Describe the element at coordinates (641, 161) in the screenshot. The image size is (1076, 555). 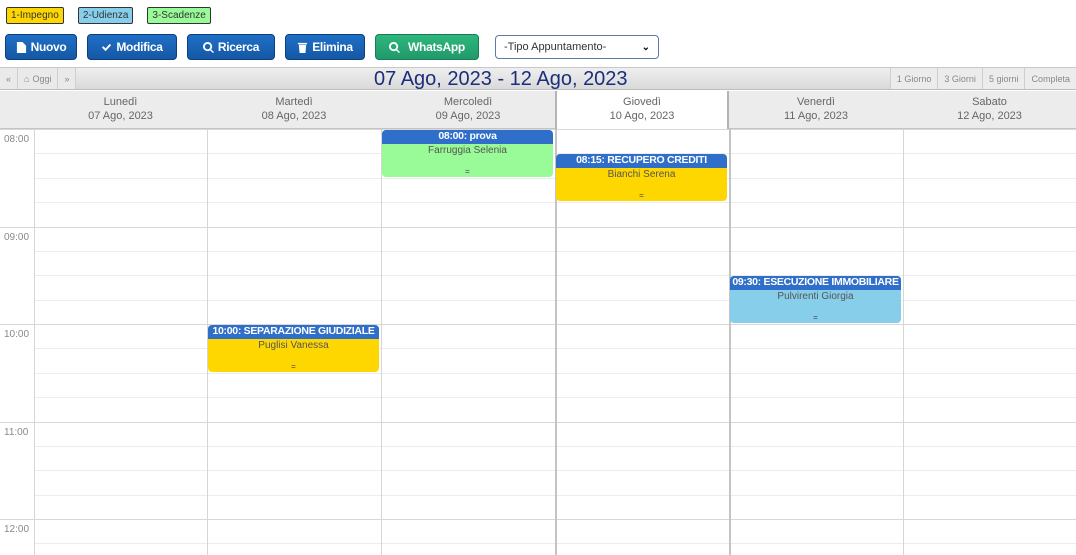
I see `event-title: 08:15: RECUPERO CREDITI` at that location.